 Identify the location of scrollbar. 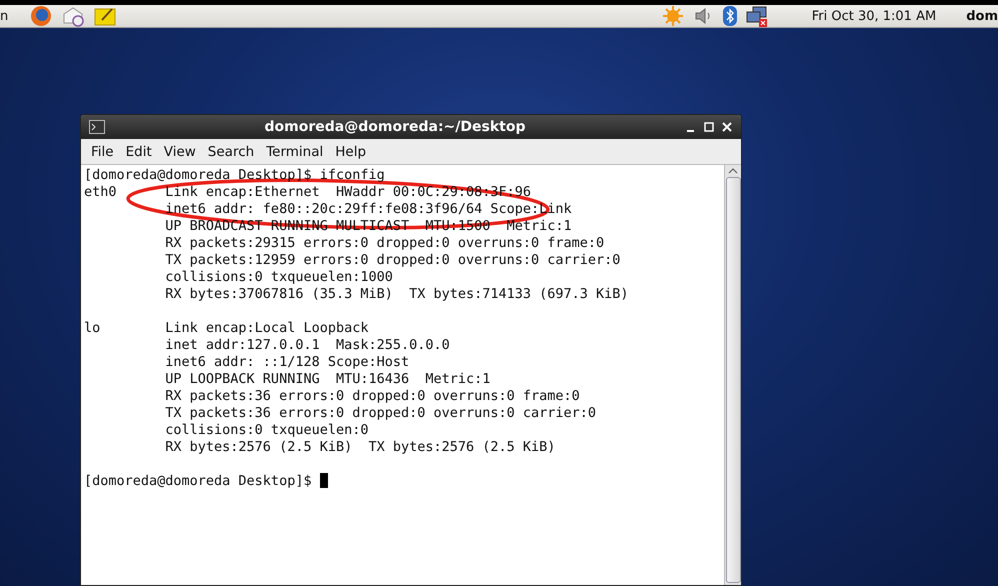
(732, 375).